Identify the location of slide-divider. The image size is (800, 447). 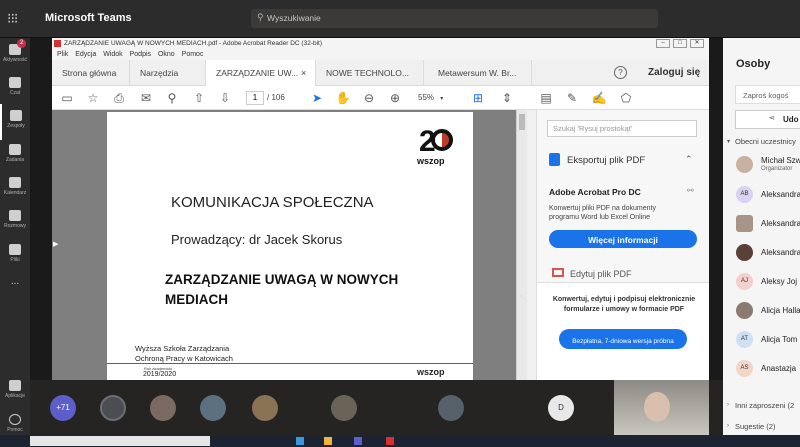
(290, 363).